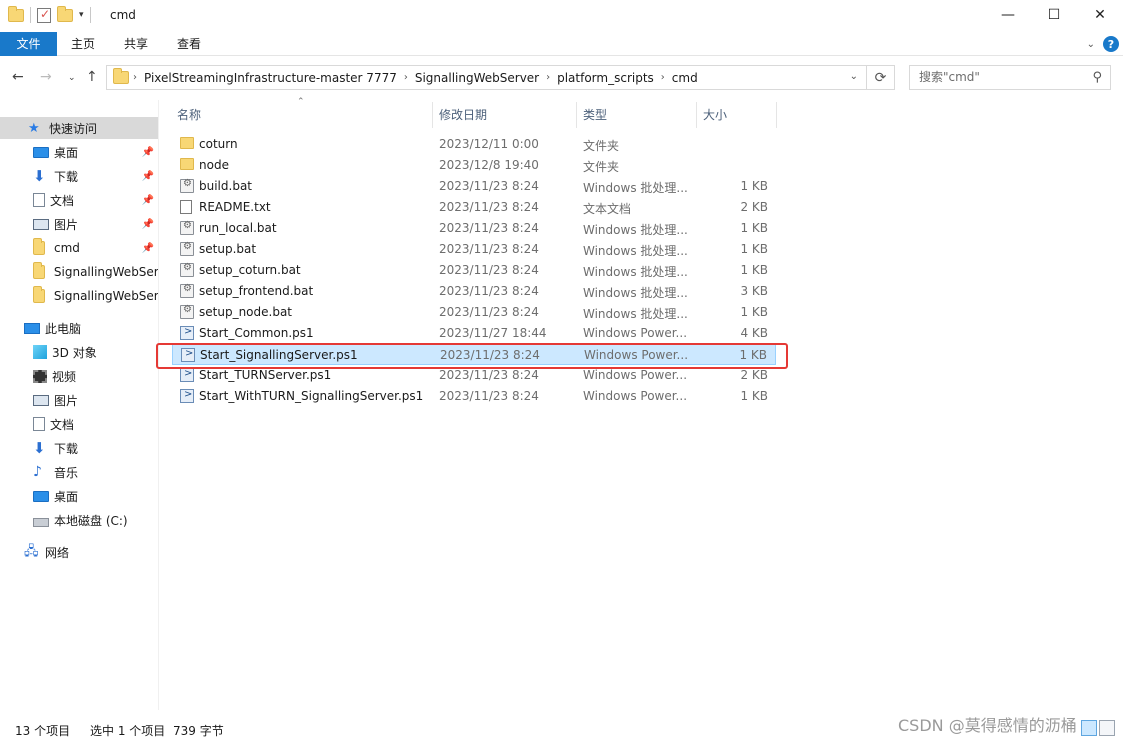  What do you see at coordinates (1097, 77) in the screenshot?
I see `search-icon: ⚲` at bounding box center [1097, 77].